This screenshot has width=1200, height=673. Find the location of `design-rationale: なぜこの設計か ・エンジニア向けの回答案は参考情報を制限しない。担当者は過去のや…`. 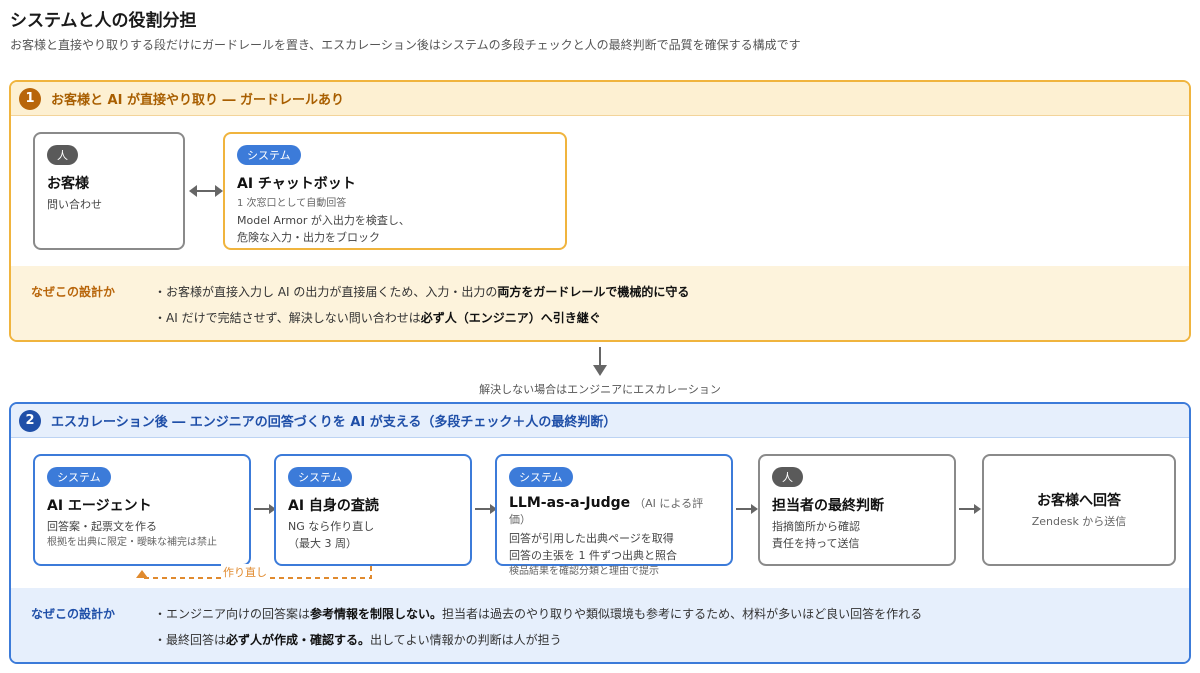

design-rationale: なぜこの設計か ・エンジニア向けの回答案は参考情報を制限しない。担当者は過去のや… is located at coordinates (600, 625).